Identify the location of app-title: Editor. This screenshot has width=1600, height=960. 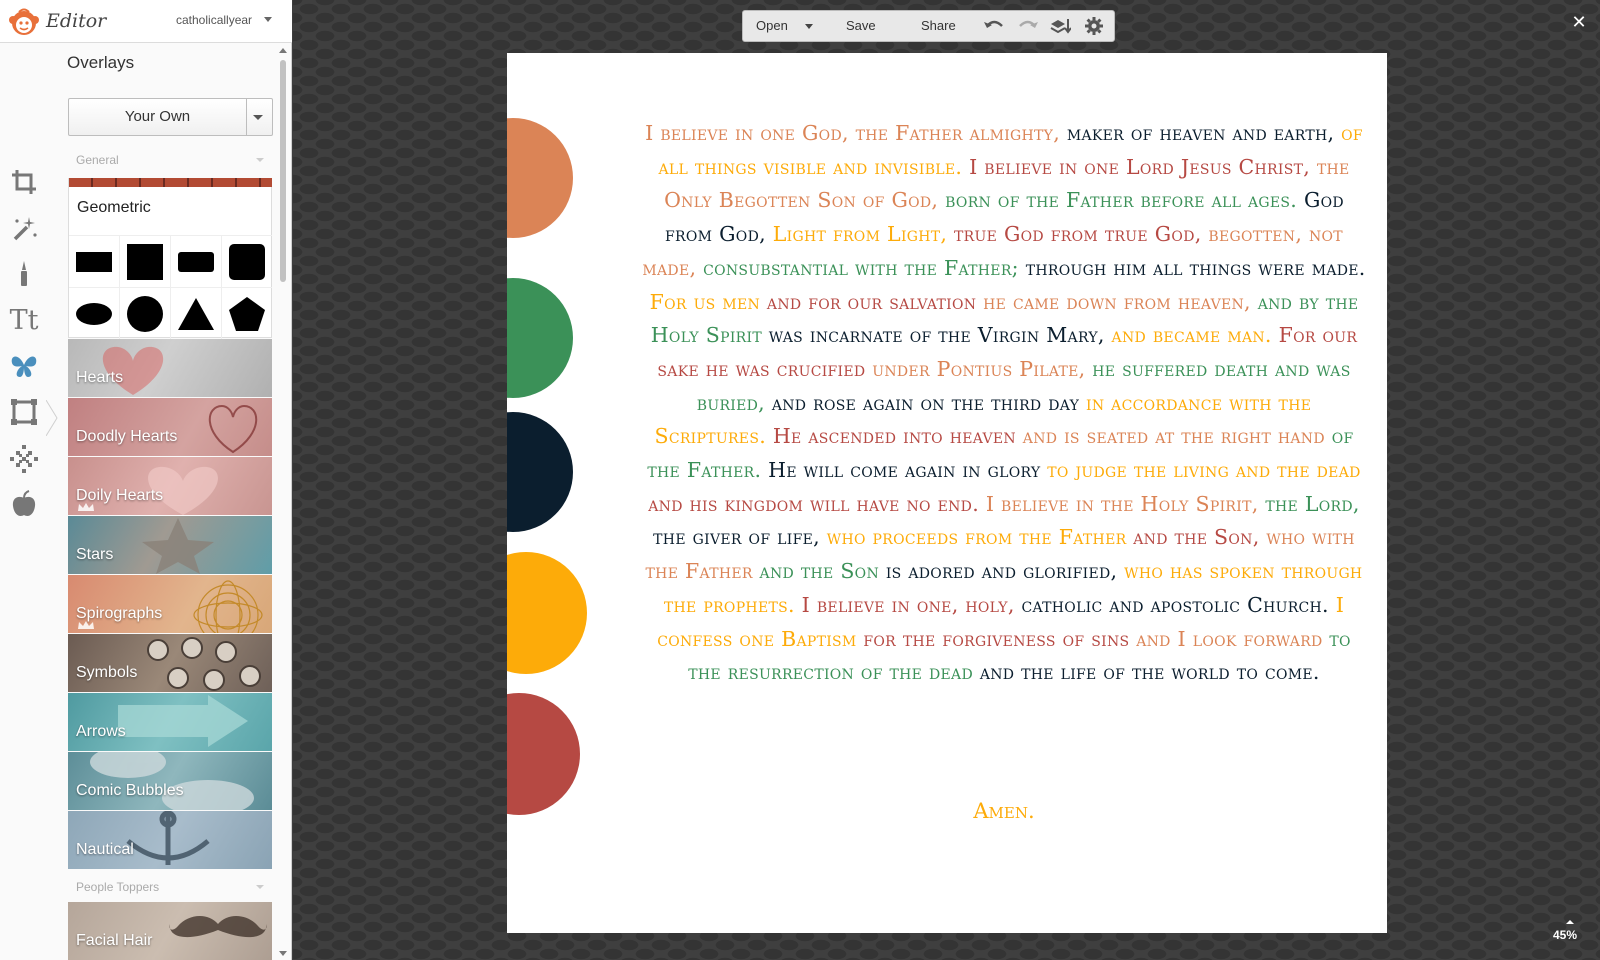
(76, 21).